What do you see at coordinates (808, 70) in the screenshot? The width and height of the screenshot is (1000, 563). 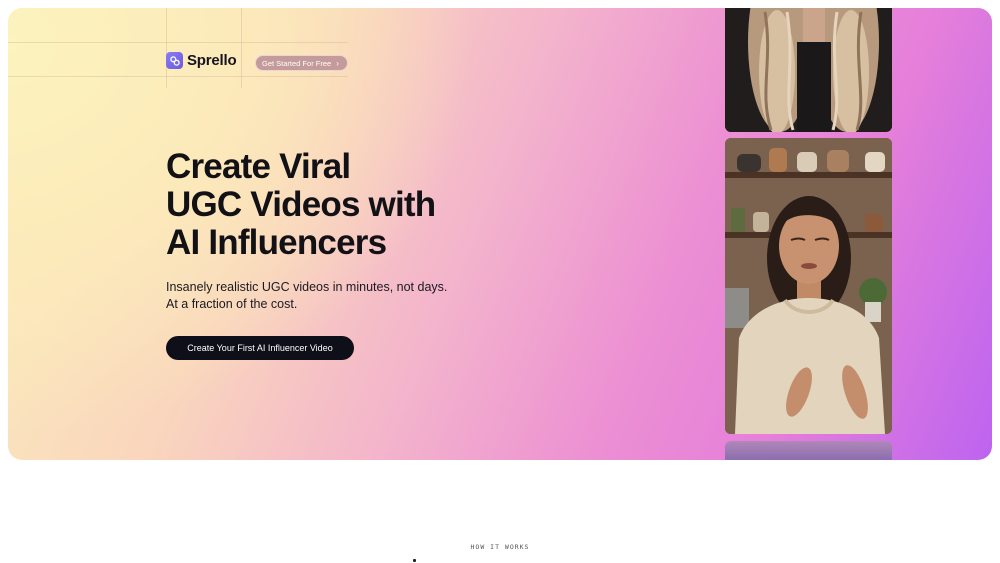 I see `video-thumbnail-hair` at bounding box center [808, 70].